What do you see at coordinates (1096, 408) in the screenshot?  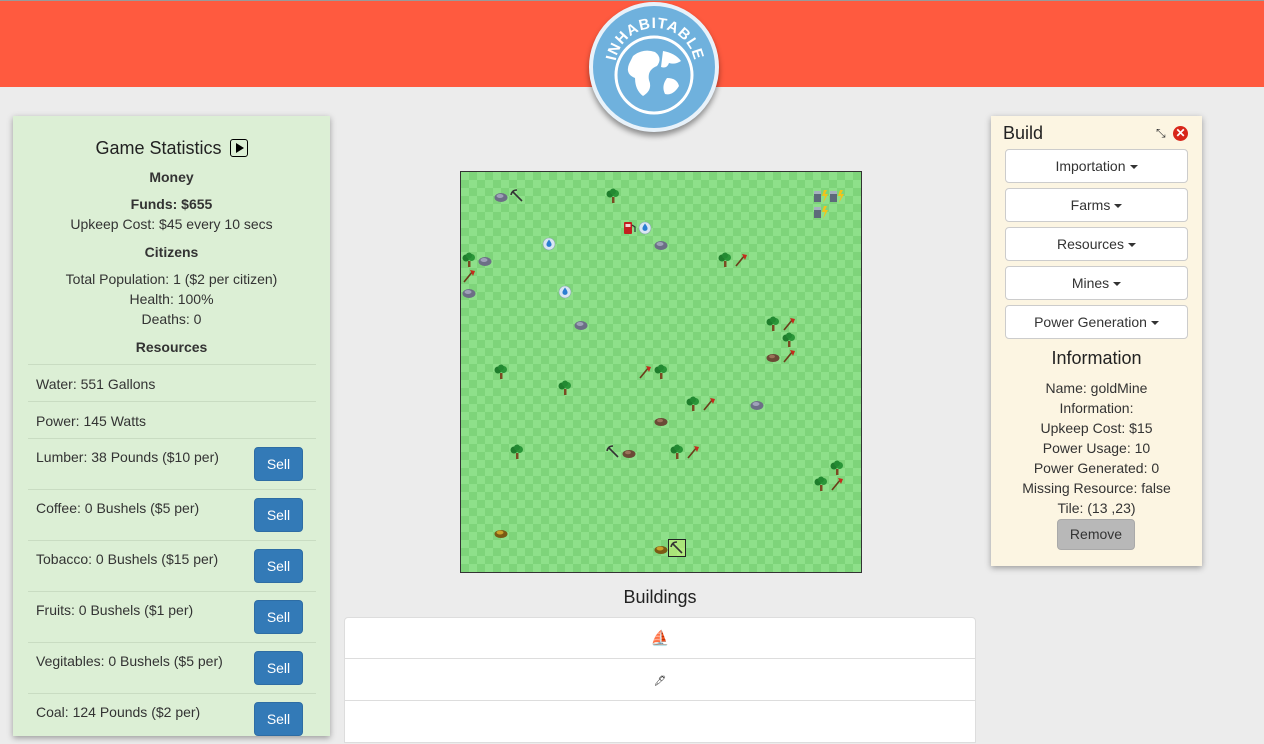 I see `info-information: Information:` at bounding box center [1096, 408].